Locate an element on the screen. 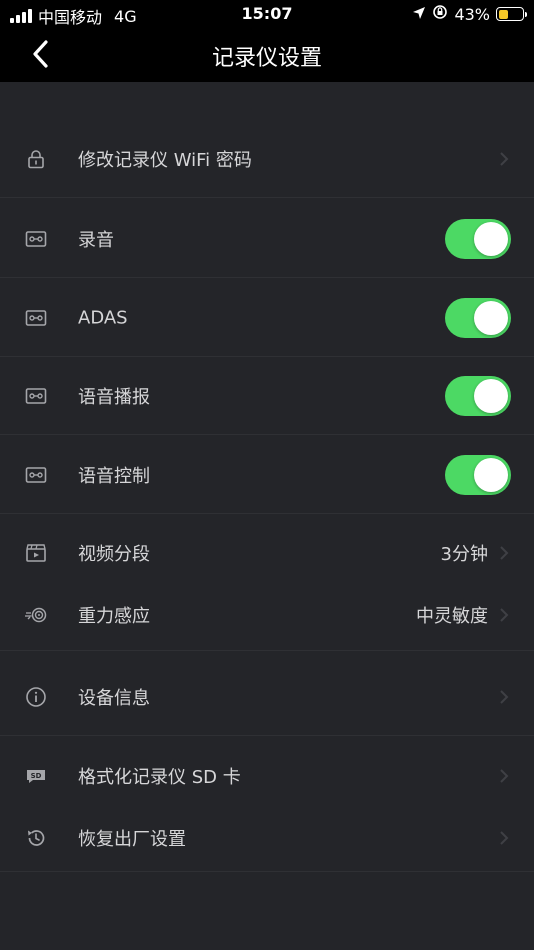 This screenshot has width=534, height=950. location-arrow-icon is located at coordinates (419, 14).